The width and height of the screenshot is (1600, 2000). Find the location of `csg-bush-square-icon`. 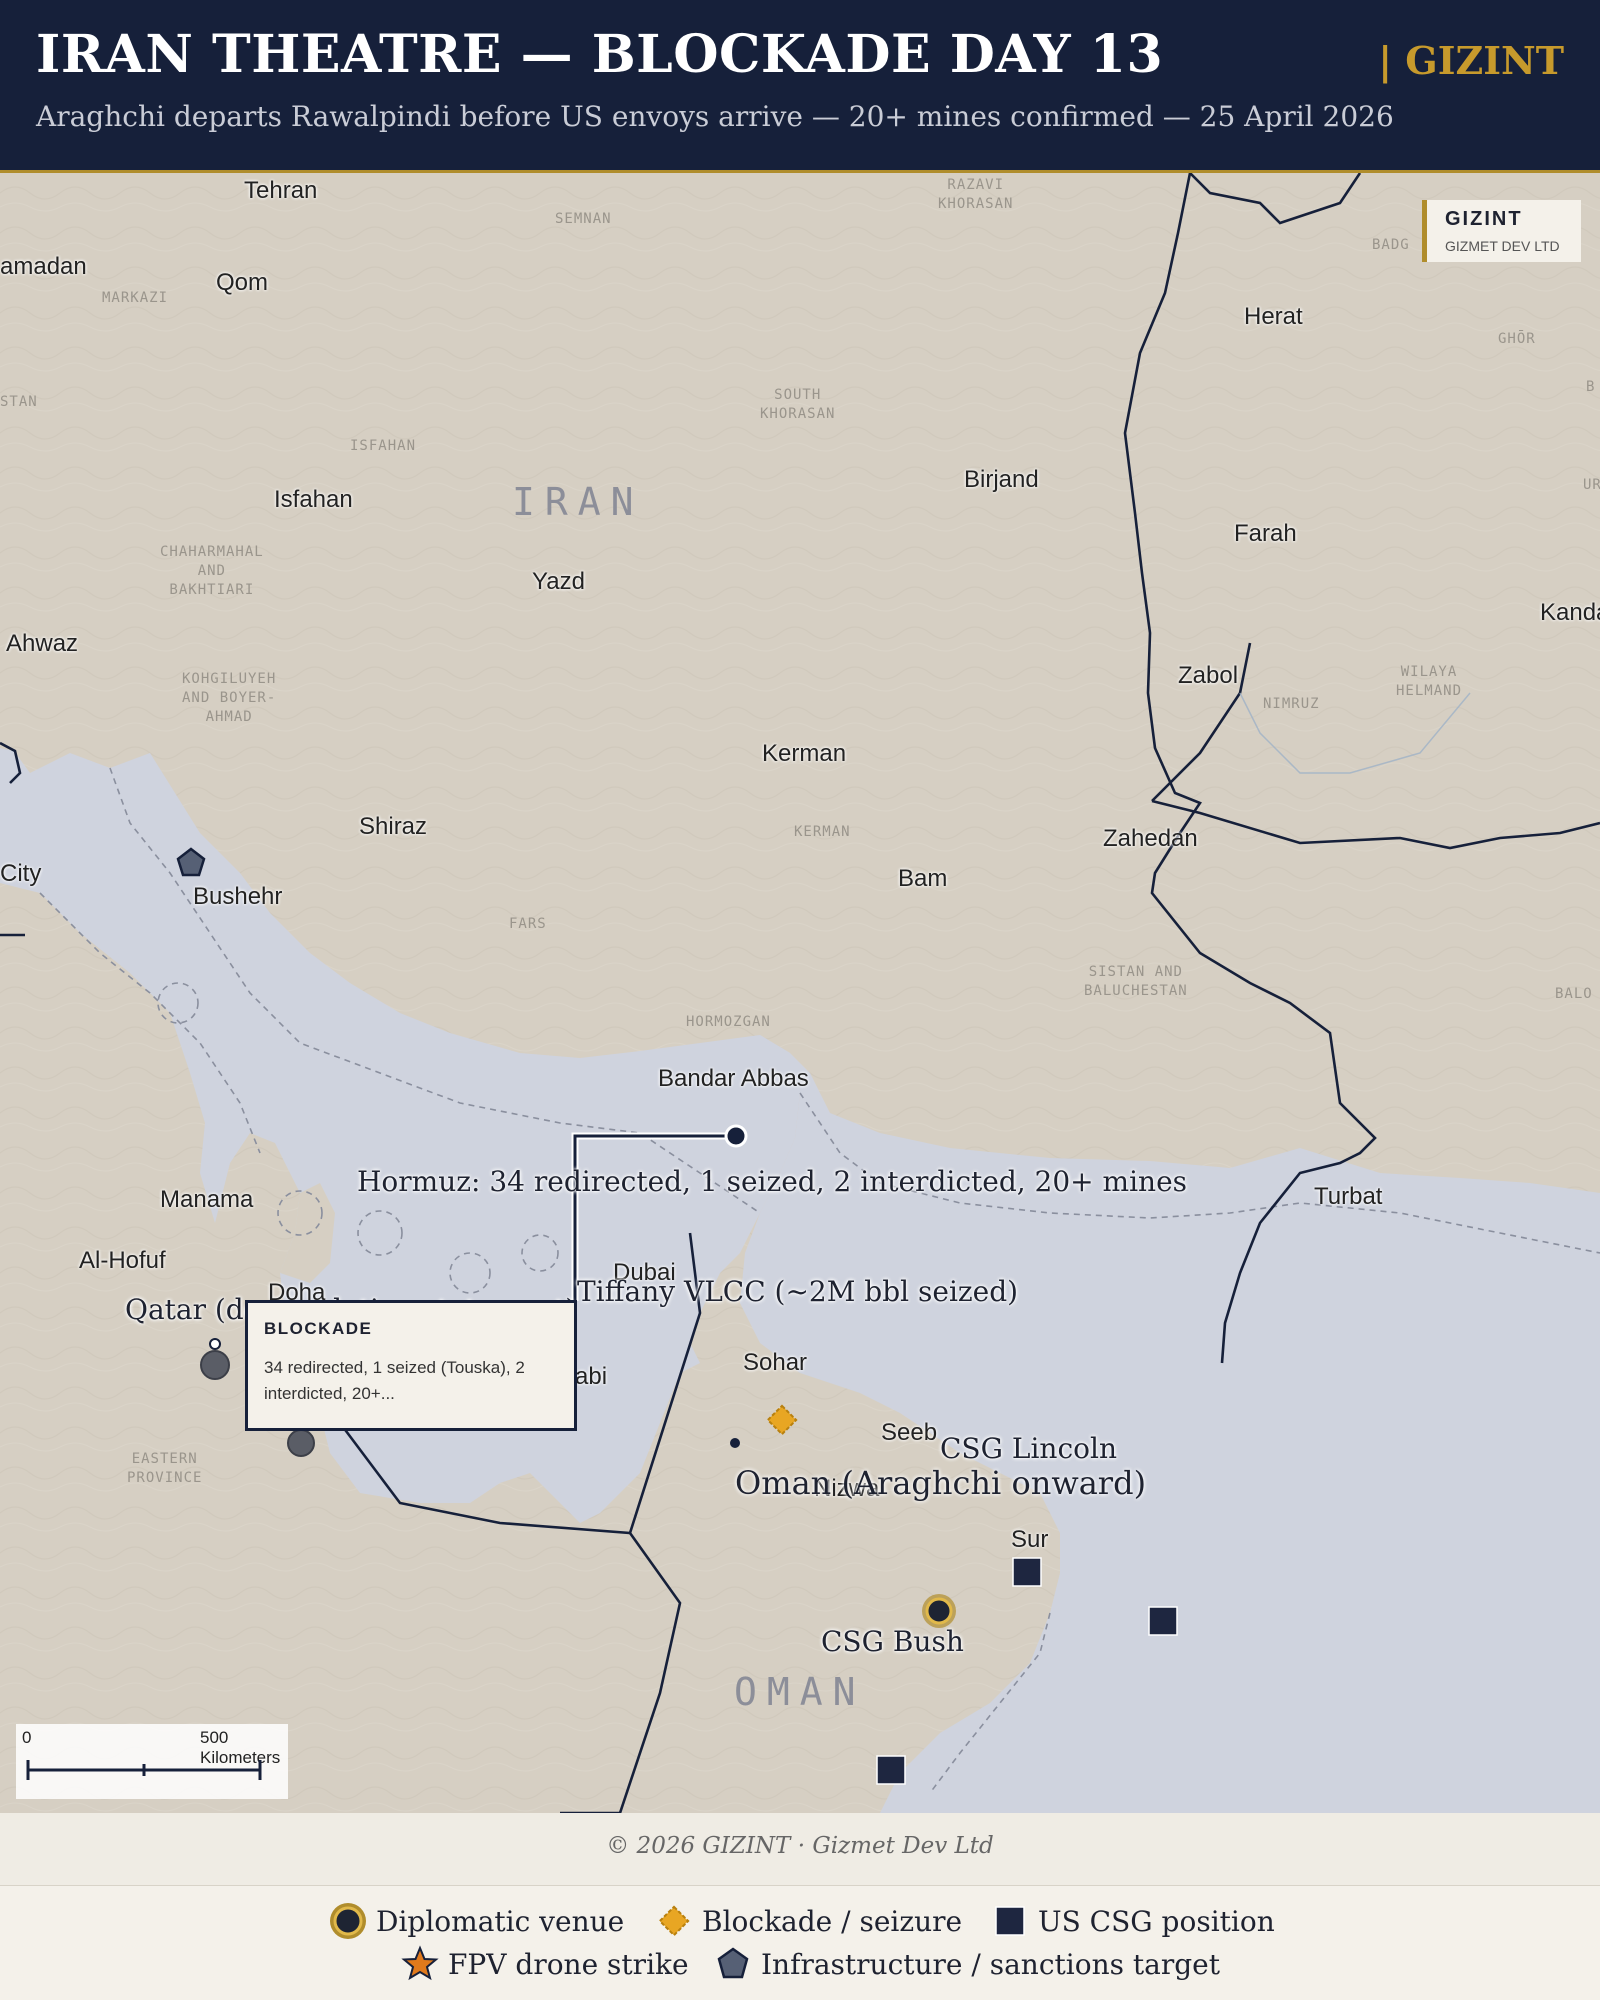

csg-bush-square-icon is located at coordinates (891, 1770).